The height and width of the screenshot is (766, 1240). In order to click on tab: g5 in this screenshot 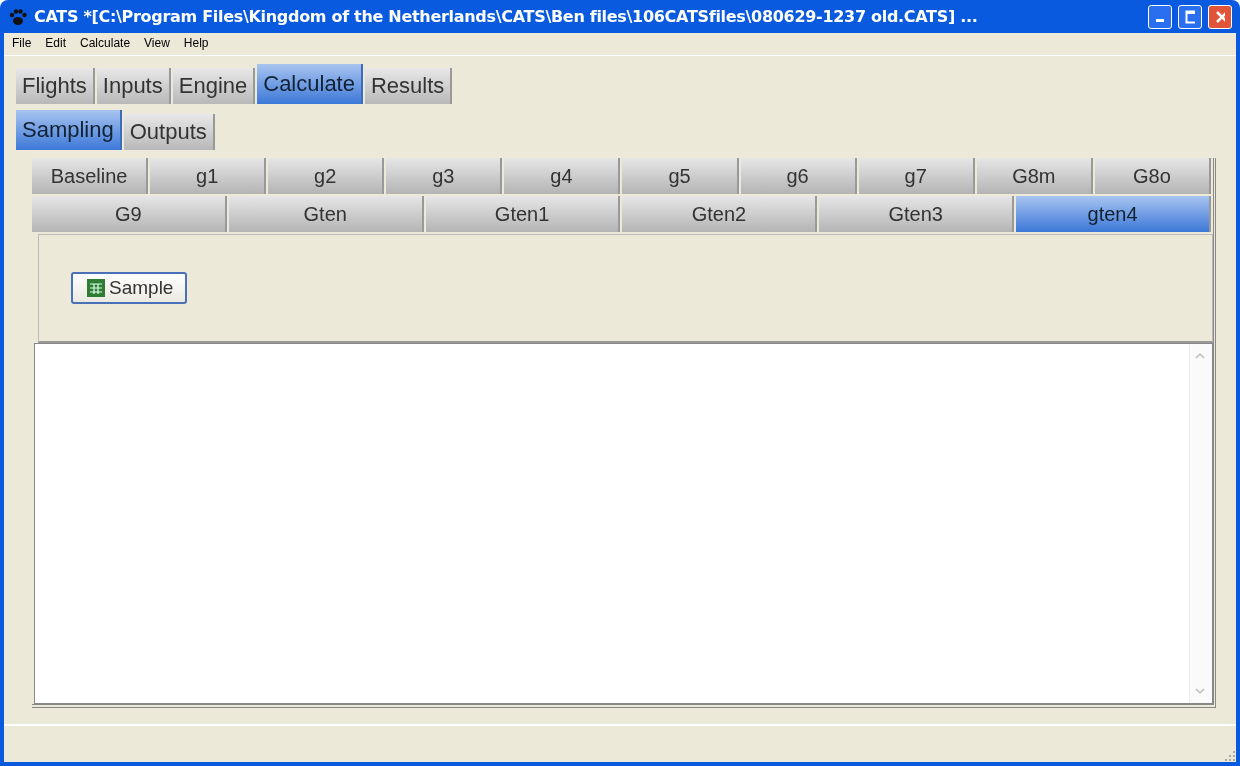, I will do `click(680, 176)`.